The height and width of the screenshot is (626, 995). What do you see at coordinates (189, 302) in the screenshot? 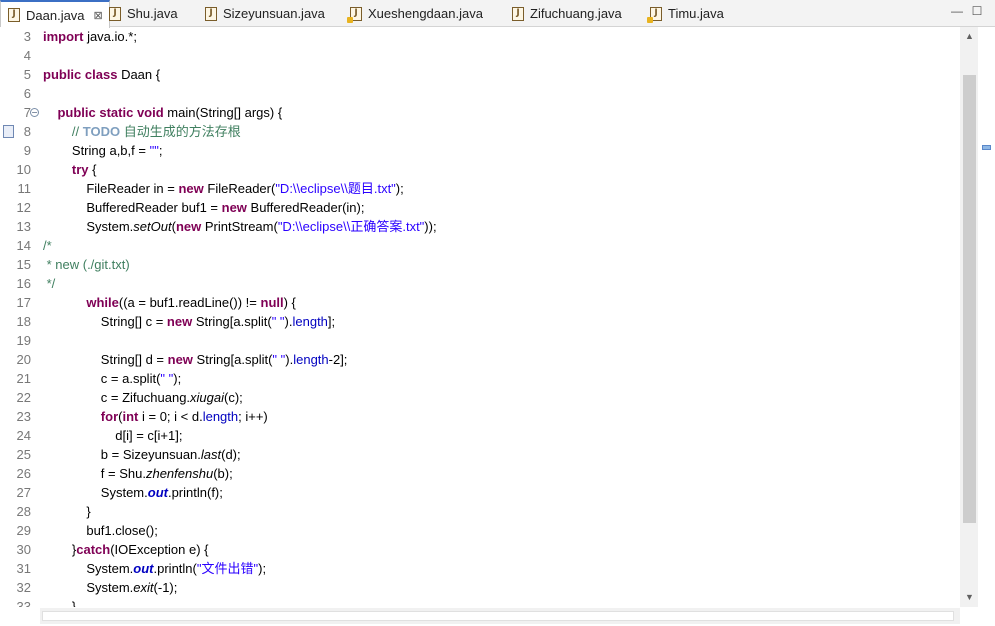
I see `code-token: ((a = buf1.readLine()) !=` at bounding box center [189, 302].